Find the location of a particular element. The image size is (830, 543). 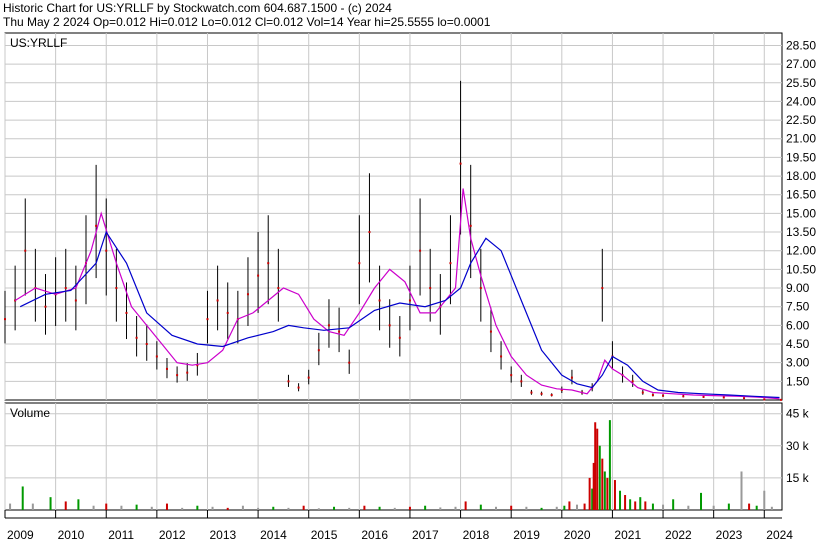

volume-tick-label: 30 k is located at coordinates (798, 446).